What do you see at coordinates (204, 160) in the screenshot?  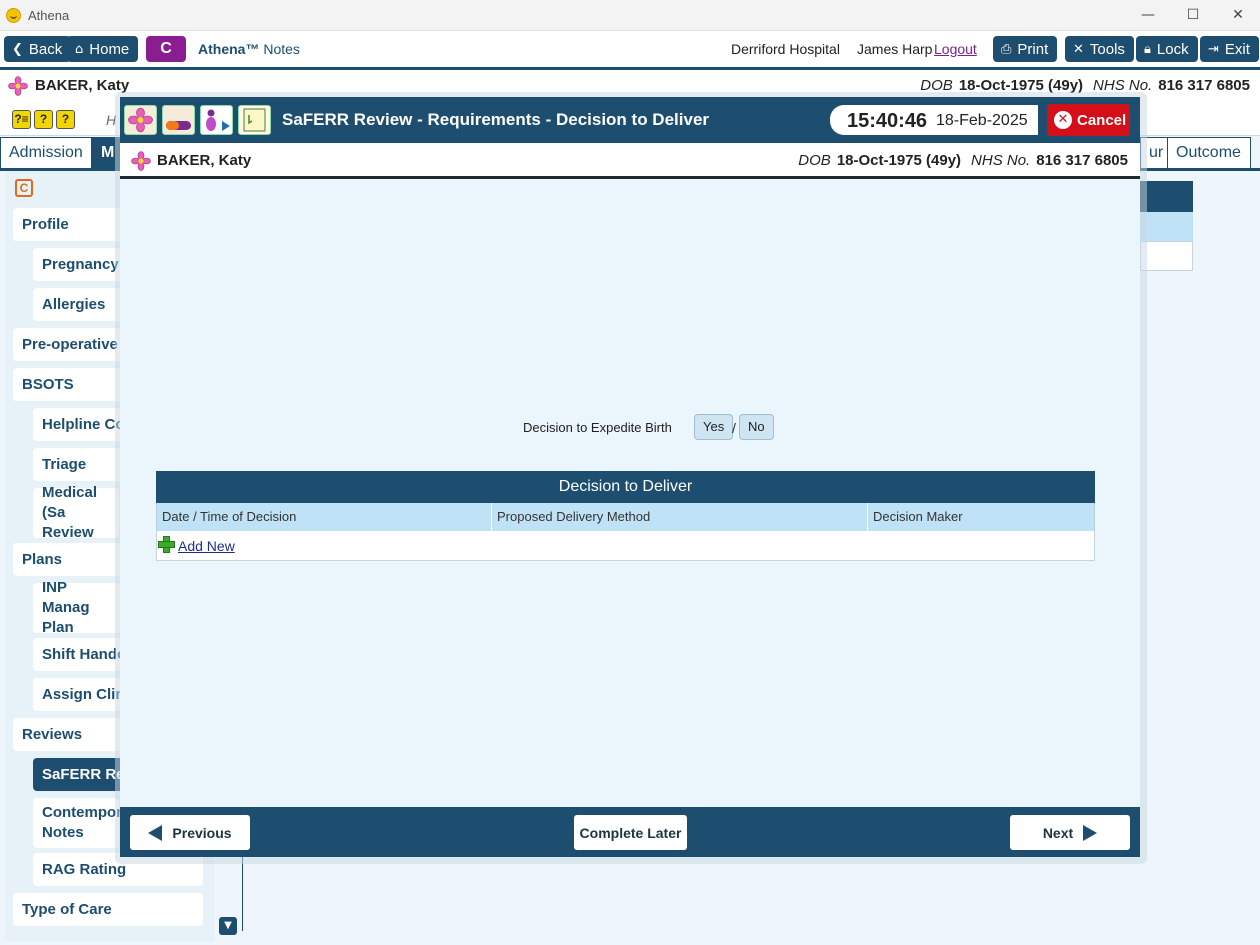 I see `modal-patient-name: BAKER, Katy` at bounding box center [204, 160].